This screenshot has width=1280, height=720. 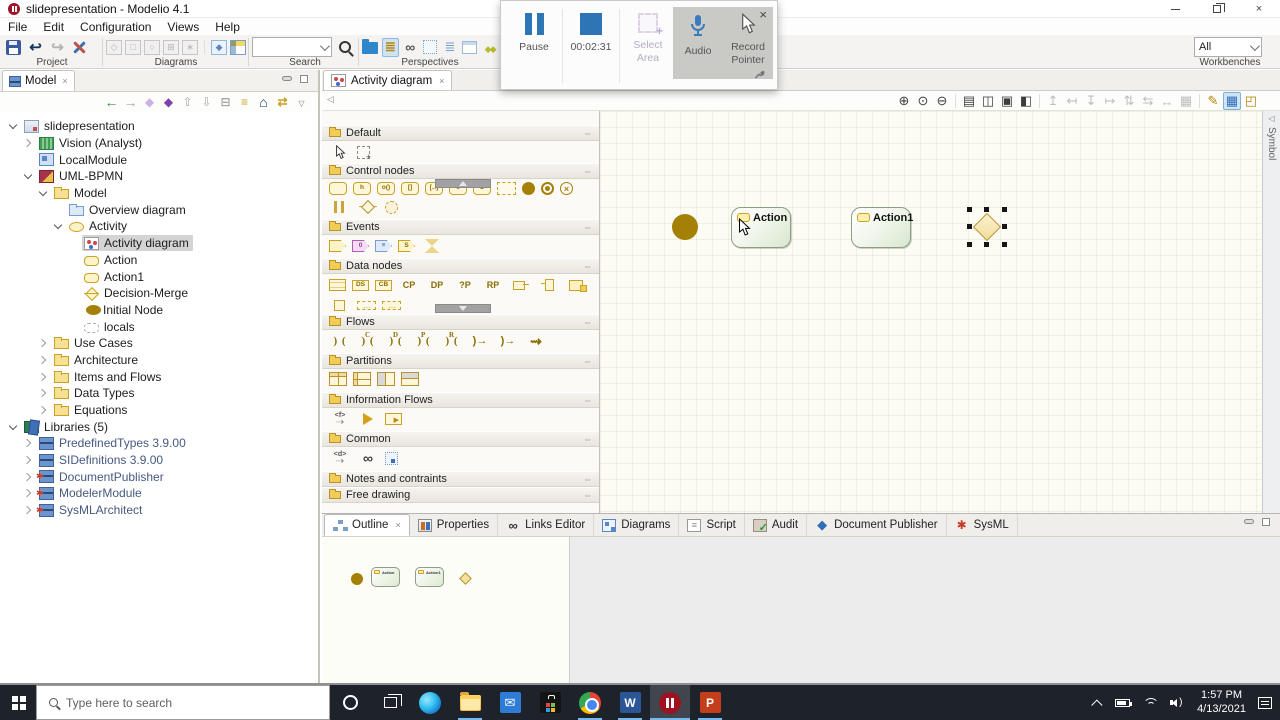 What do you see at coordinates (1259, 9) in the screenshot?
I see `close-button: ×` at bounding box center [1259, 9].